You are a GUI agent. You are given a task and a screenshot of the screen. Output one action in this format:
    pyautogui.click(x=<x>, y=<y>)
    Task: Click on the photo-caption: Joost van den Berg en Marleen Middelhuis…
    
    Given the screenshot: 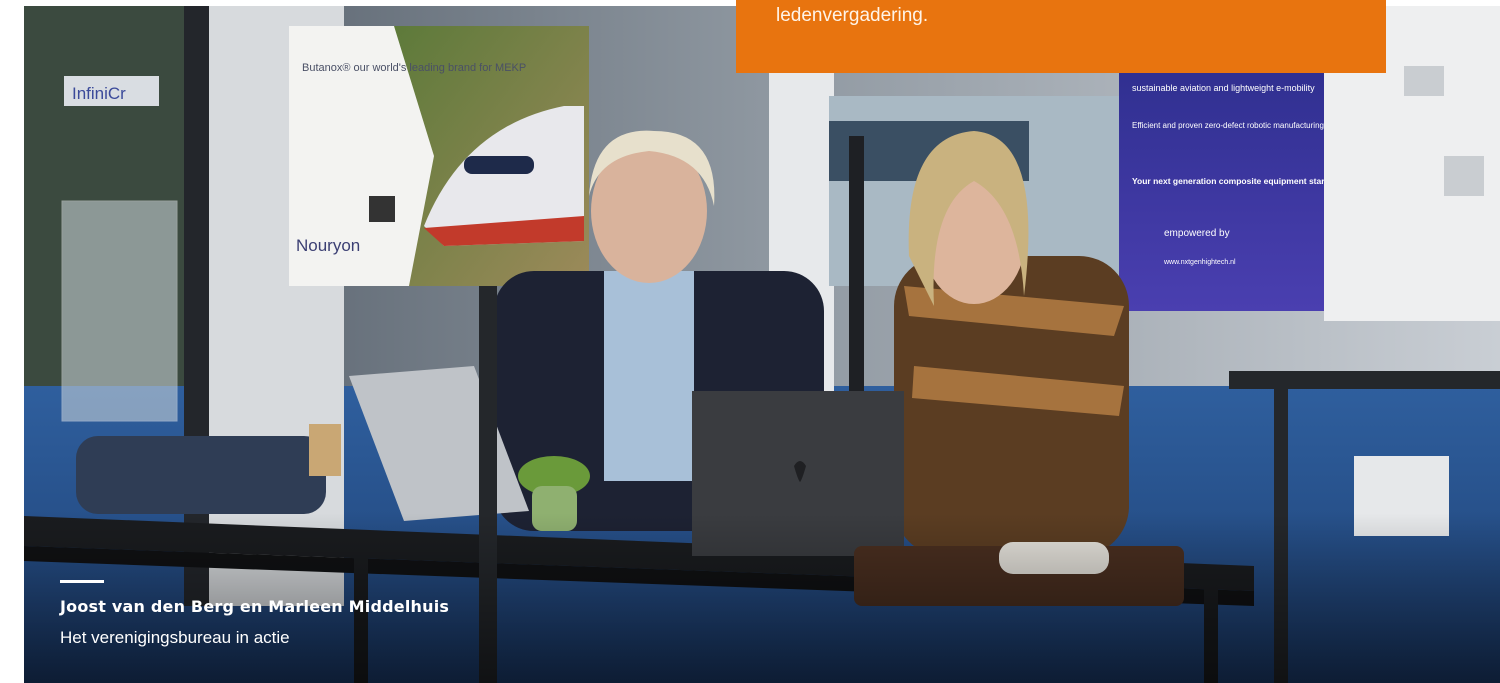 What is the action you would take?
    pyautogui.click(x=254, y=614)
    